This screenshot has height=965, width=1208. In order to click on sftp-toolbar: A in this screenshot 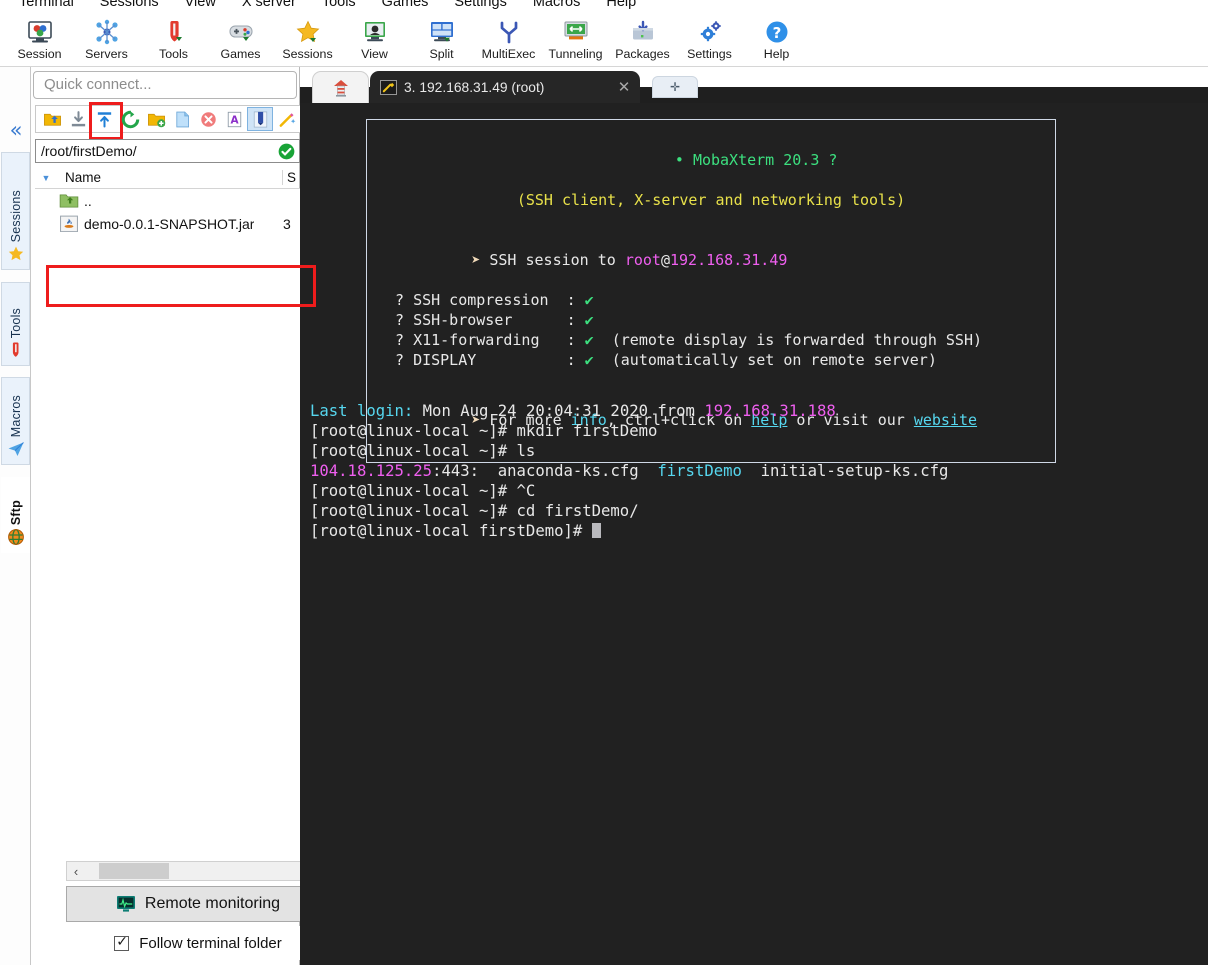, I will do `click(167, 121)`.